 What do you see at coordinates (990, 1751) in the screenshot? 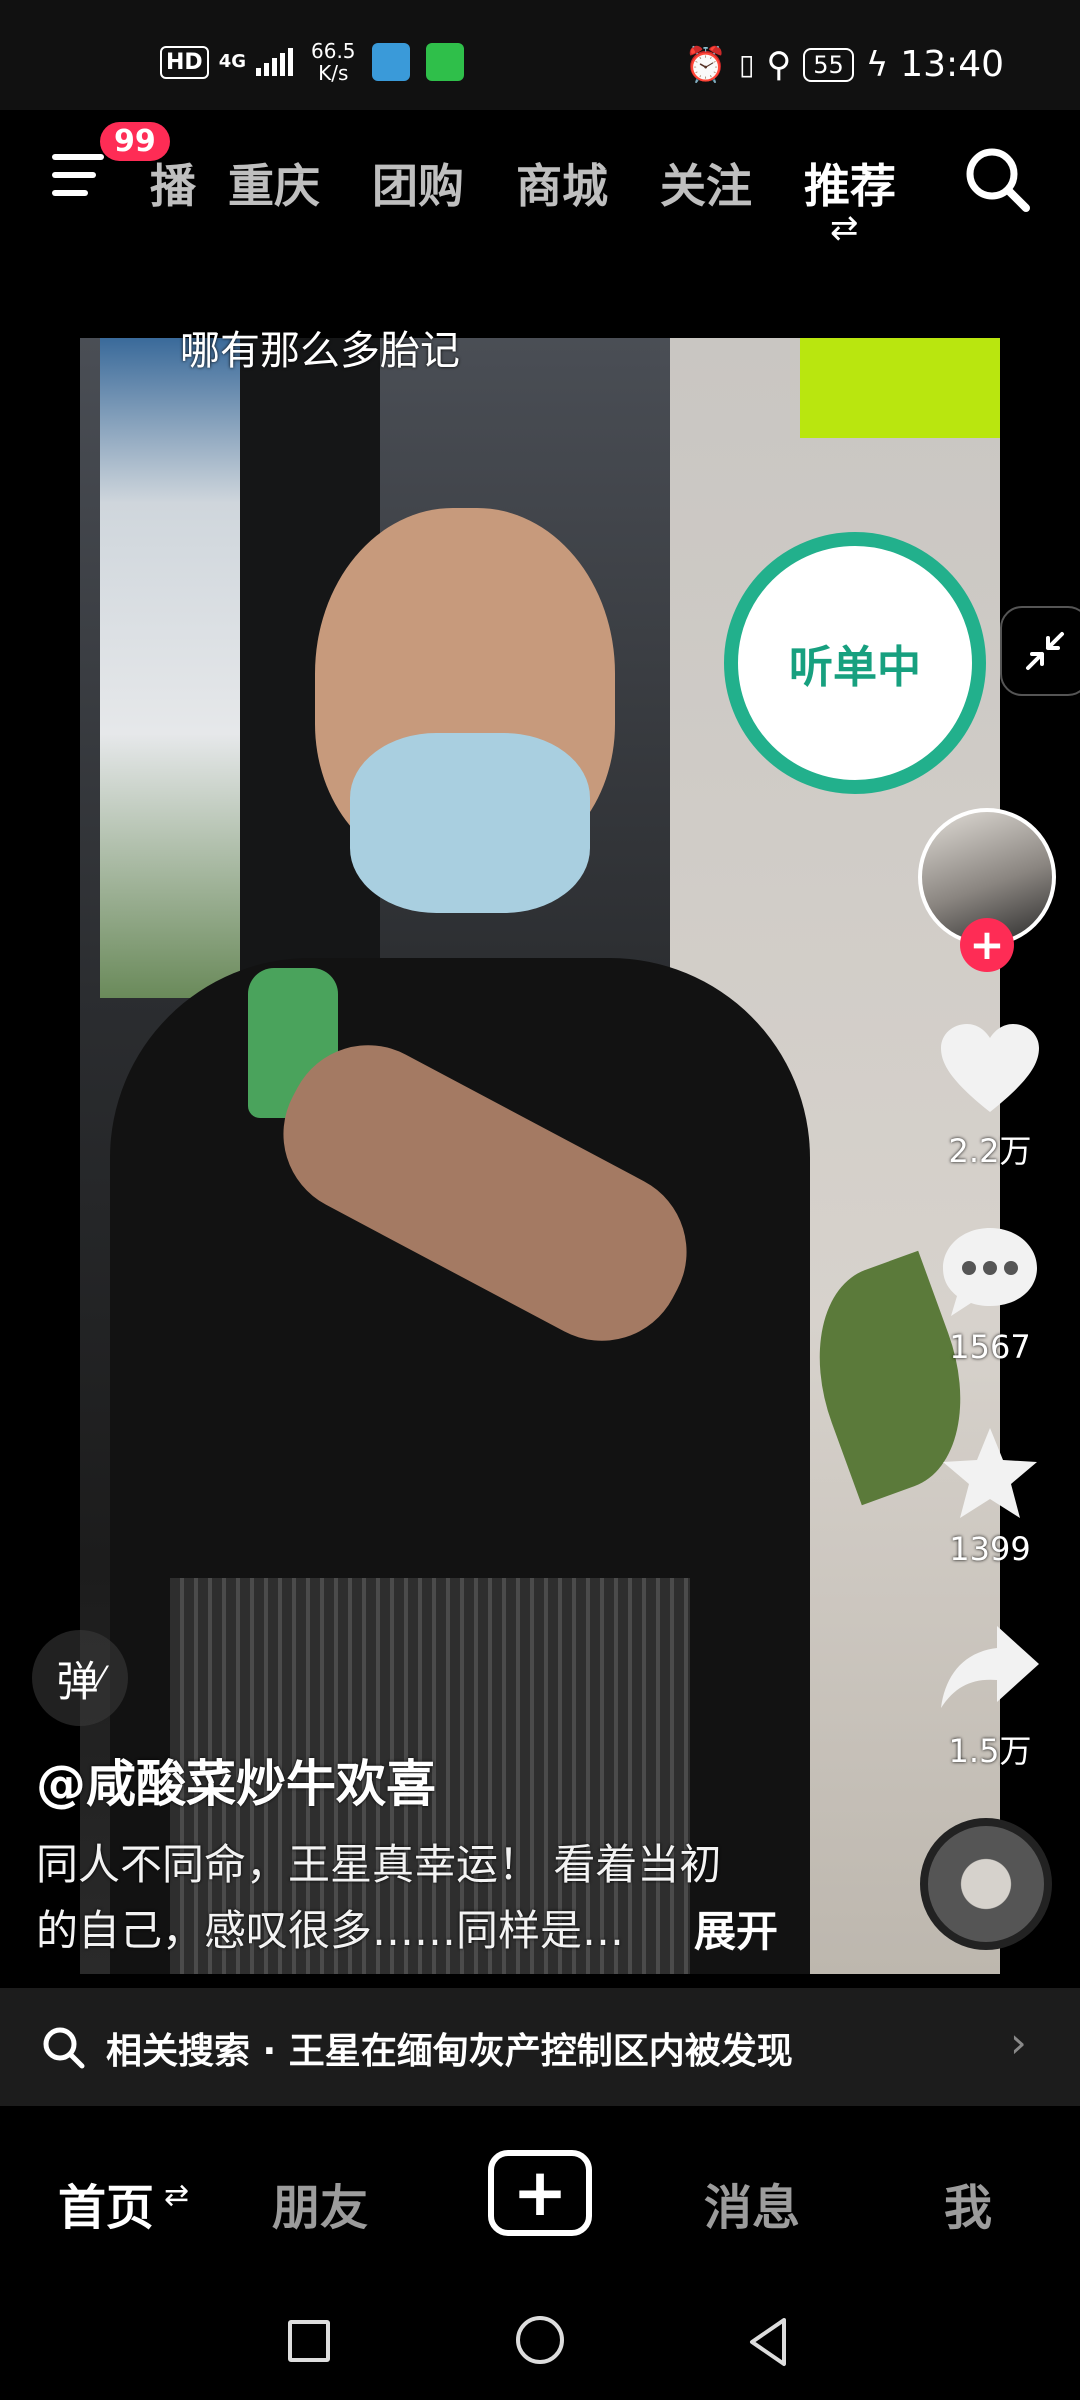
I see `share-count: 1.5万` at bounding box center [990, 1751].